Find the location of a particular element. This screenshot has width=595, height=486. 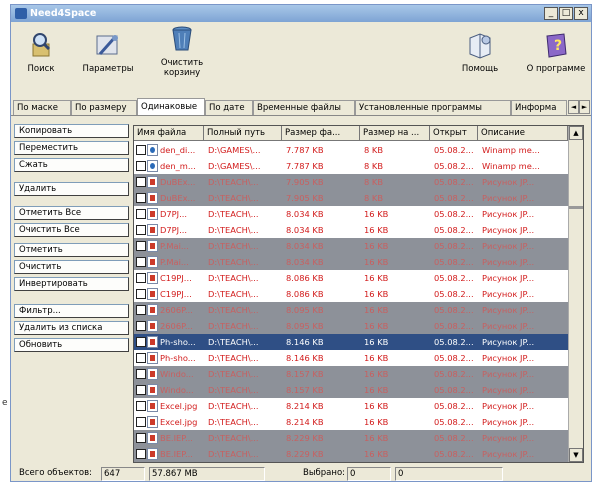

scroll-up-button: ▲ is located at coordinates (576, 133).